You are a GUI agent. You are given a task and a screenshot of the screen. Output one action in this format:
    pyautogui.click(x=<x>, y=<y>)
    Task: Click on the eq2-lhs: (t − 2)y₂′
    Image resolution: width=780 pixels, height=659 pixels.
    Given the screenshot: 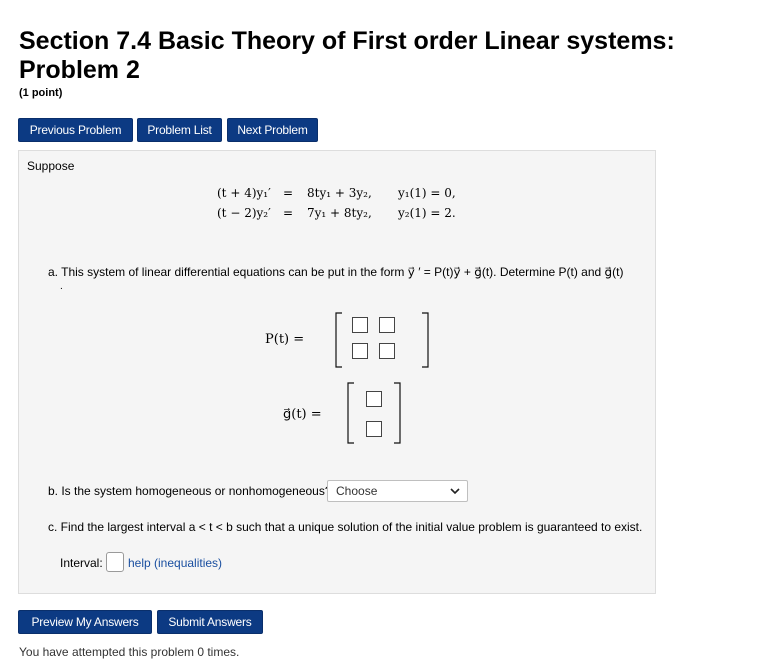 What is the action you would take?
    pyautogui.click(x=244, y=213)
    